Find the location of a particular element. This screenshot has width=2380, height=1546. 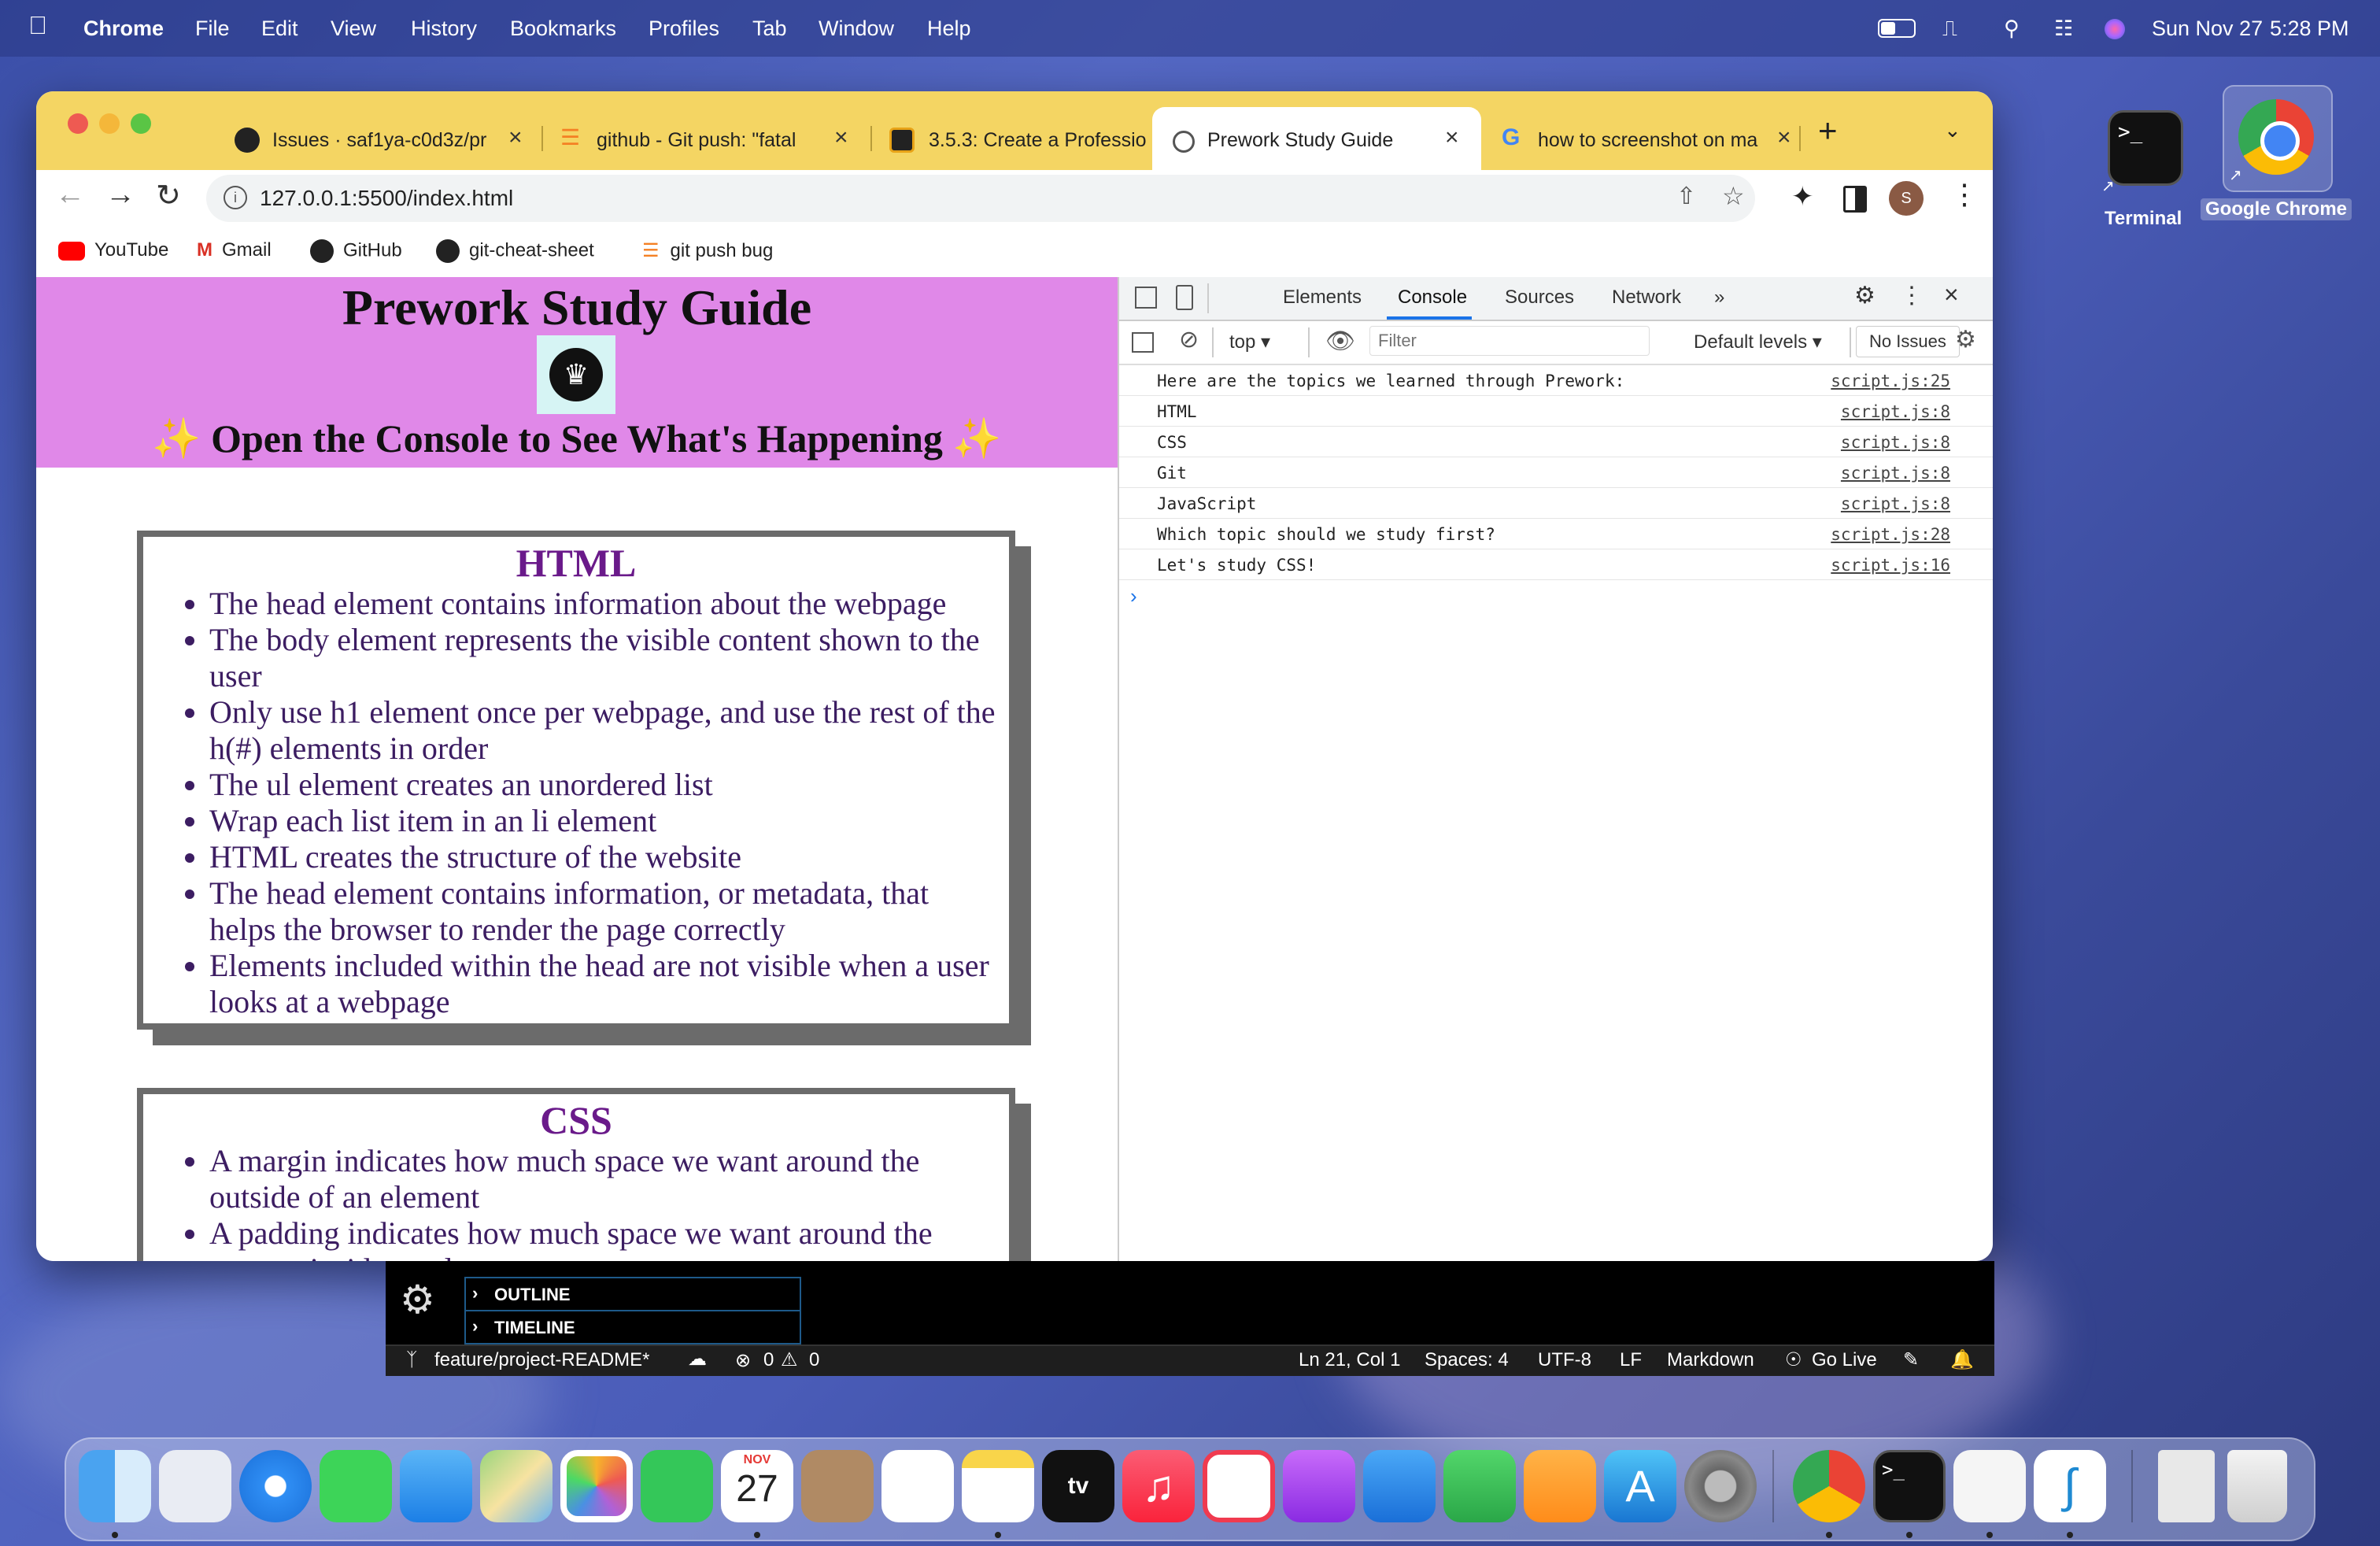

warnings-count: 0 is located at coordinates (814, 1360).